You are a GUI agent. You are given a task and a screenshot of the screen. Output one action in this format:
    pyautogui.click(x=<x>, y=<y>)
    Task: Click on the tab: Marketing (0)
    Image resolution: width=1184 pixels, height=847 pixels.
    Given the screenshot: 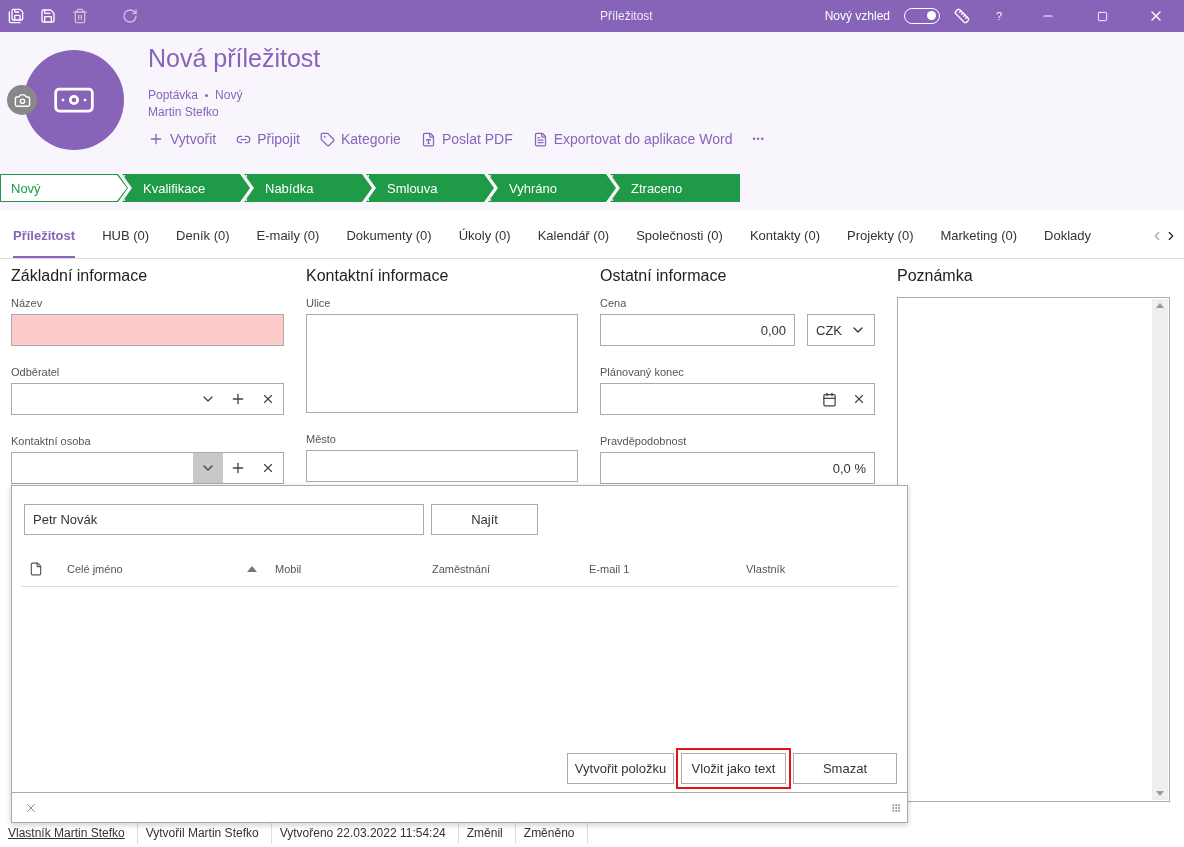 What is the action you would take?
    pyautogui.click(x=979, y=236)
    